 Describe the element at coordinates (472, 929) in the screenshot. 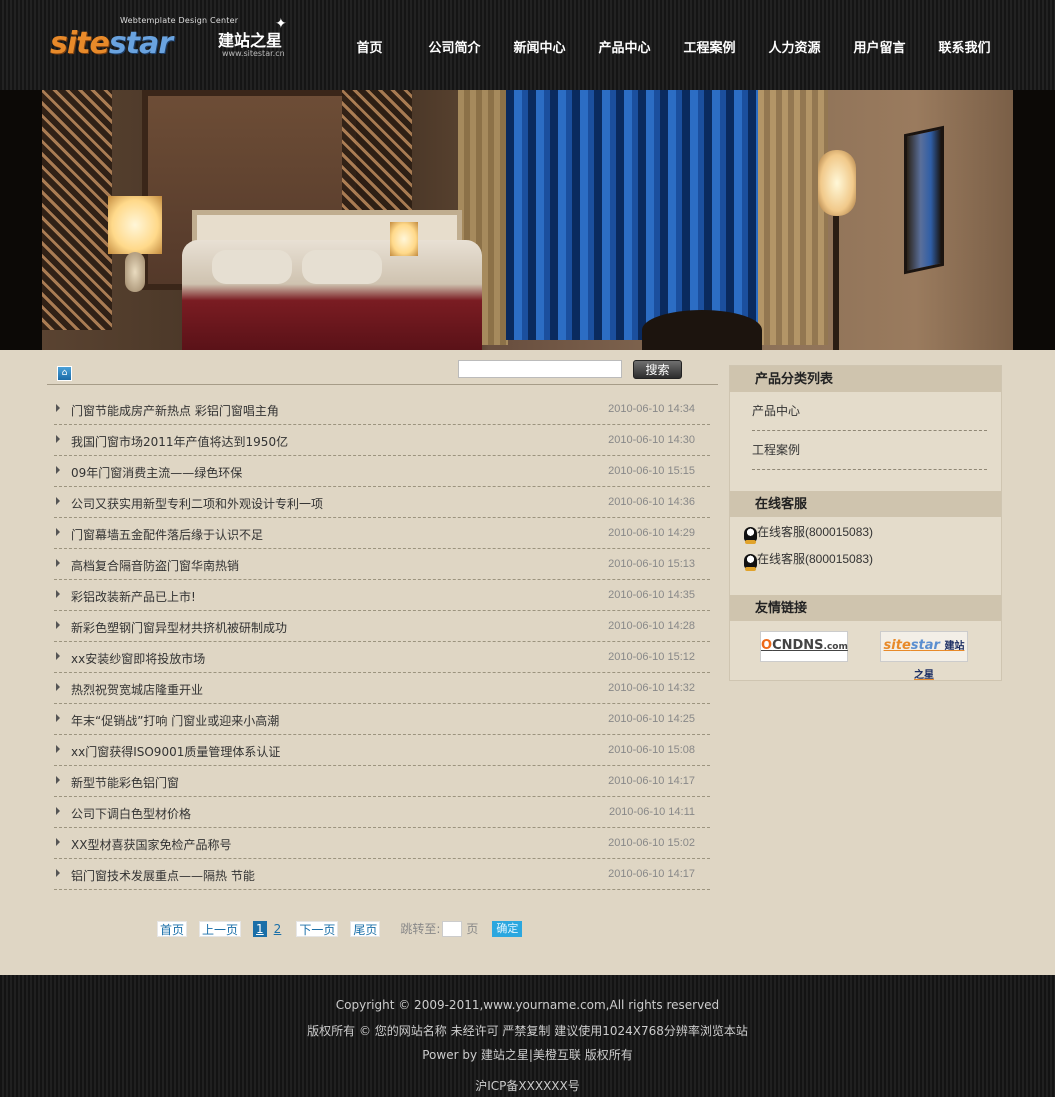

I see `page-unit-label: 页` at that location.